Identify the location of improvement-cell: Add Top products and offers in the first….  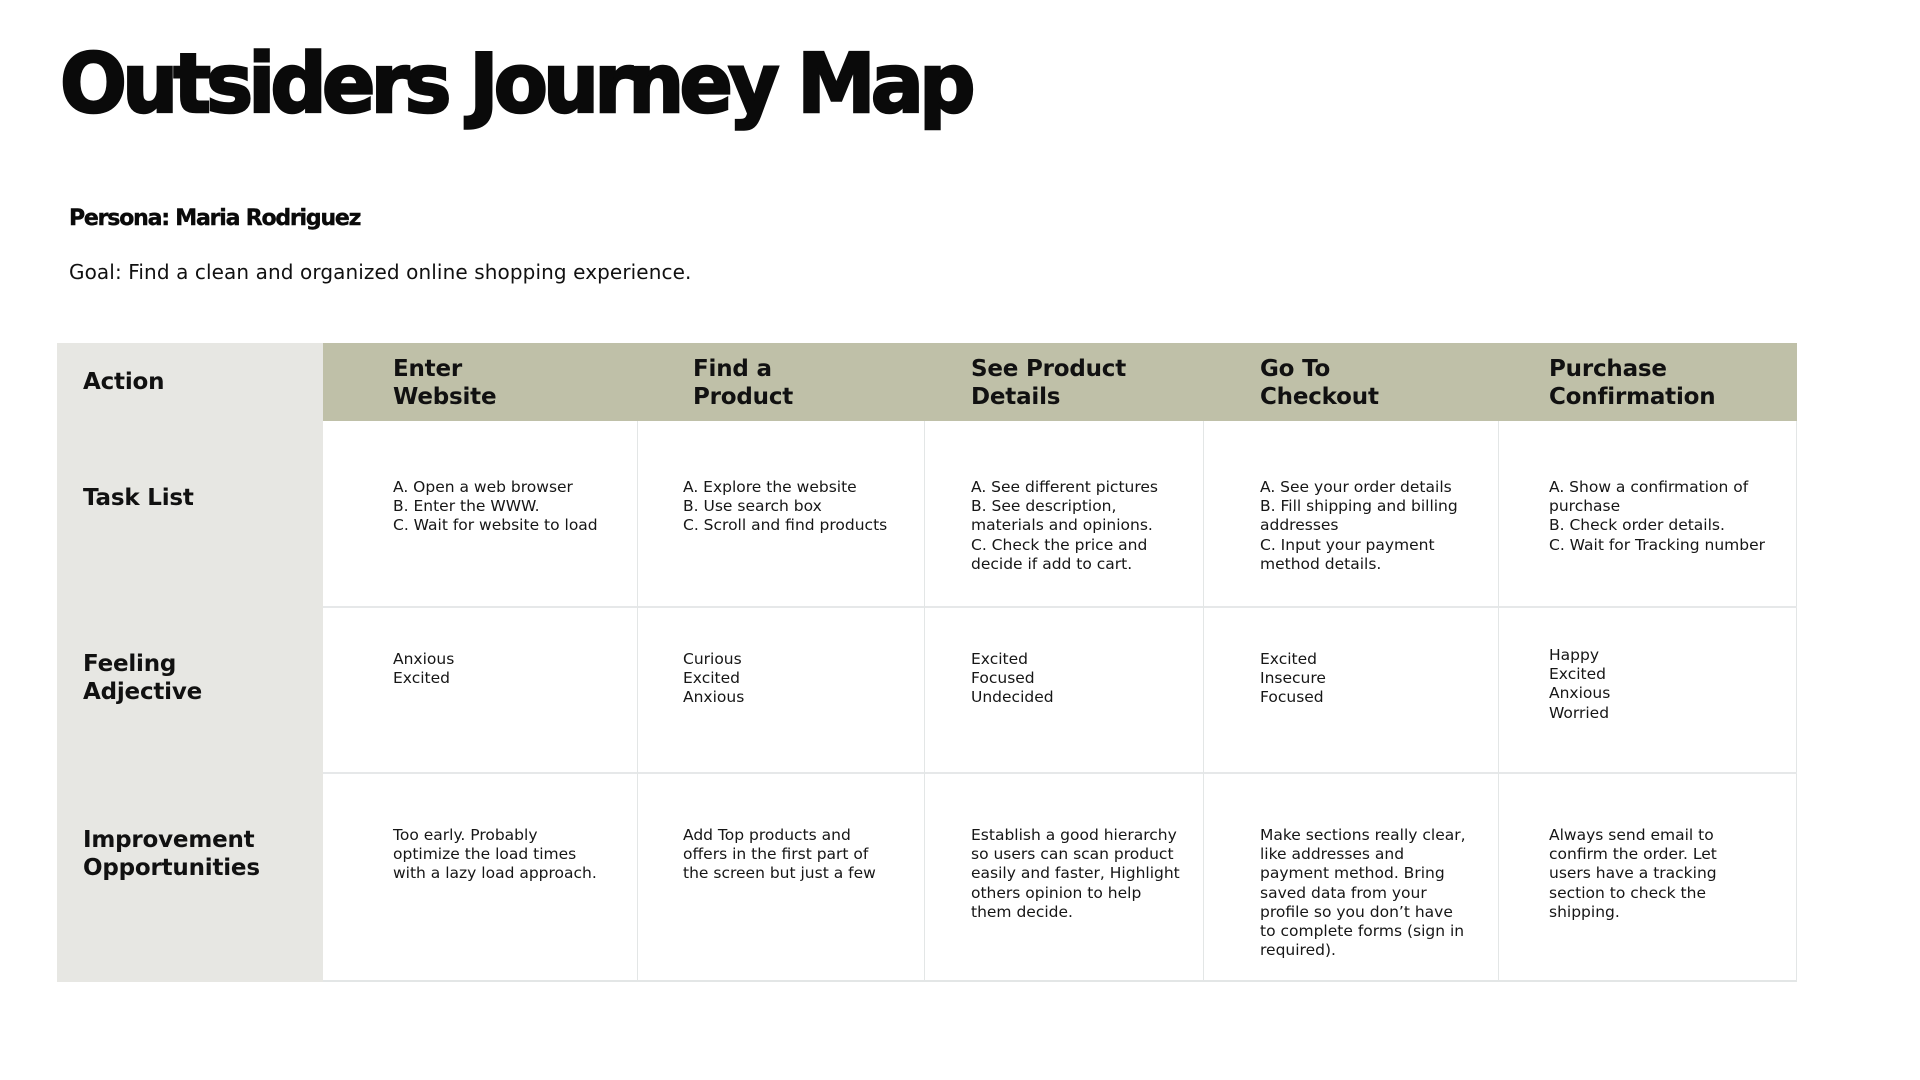
(779, 854).